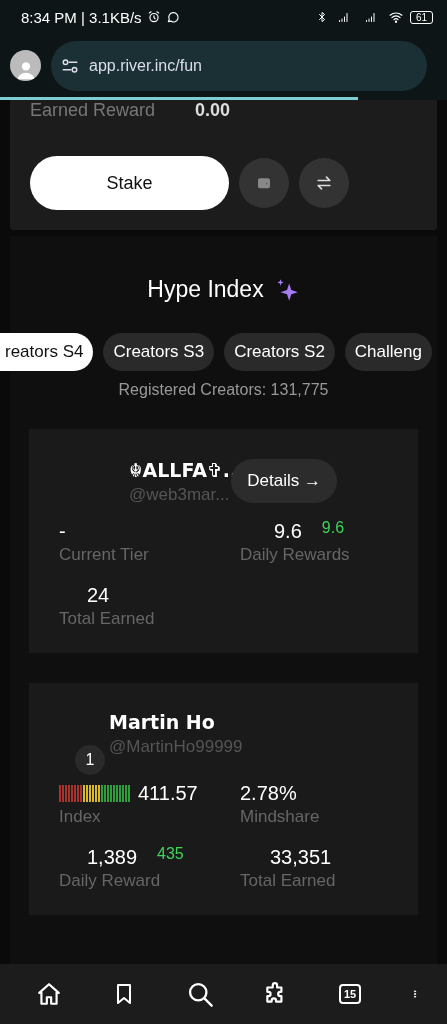 This screenshot has height=1024, width=447. What do you see at coordinates (288, 531) in the screenshot?
I see `stat-value: 9.6` at bounding box center [288, 531].